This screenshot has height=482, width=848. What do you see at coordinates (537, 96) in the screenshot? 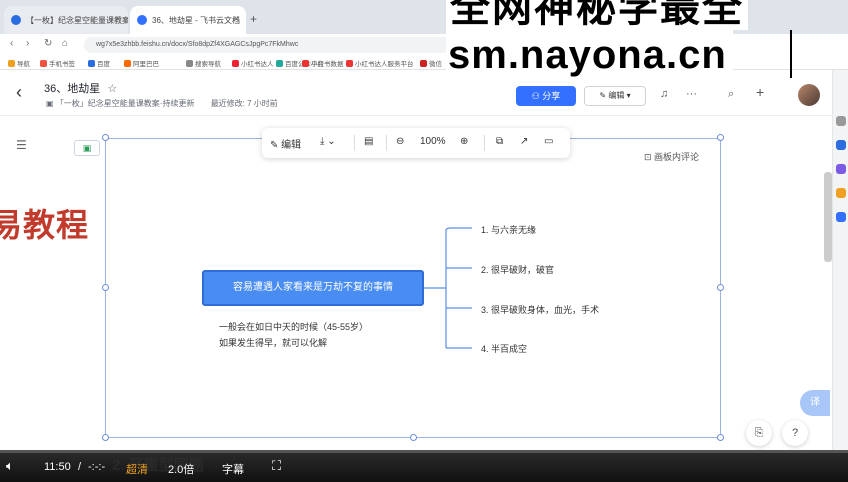
I see `share-icon: ⚇` at bounding box center [537, 96].